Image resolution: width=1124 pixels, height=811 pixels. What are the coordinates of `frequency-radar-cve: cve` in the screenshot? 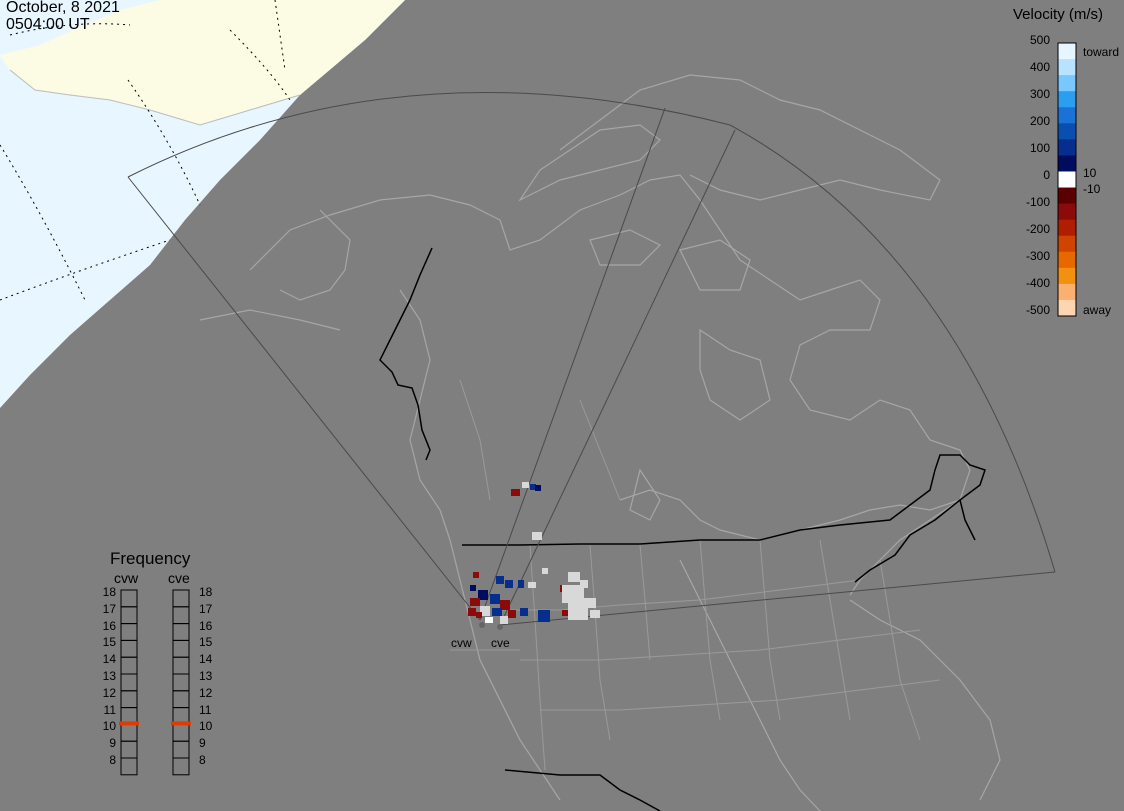 It's located at (179, 578).